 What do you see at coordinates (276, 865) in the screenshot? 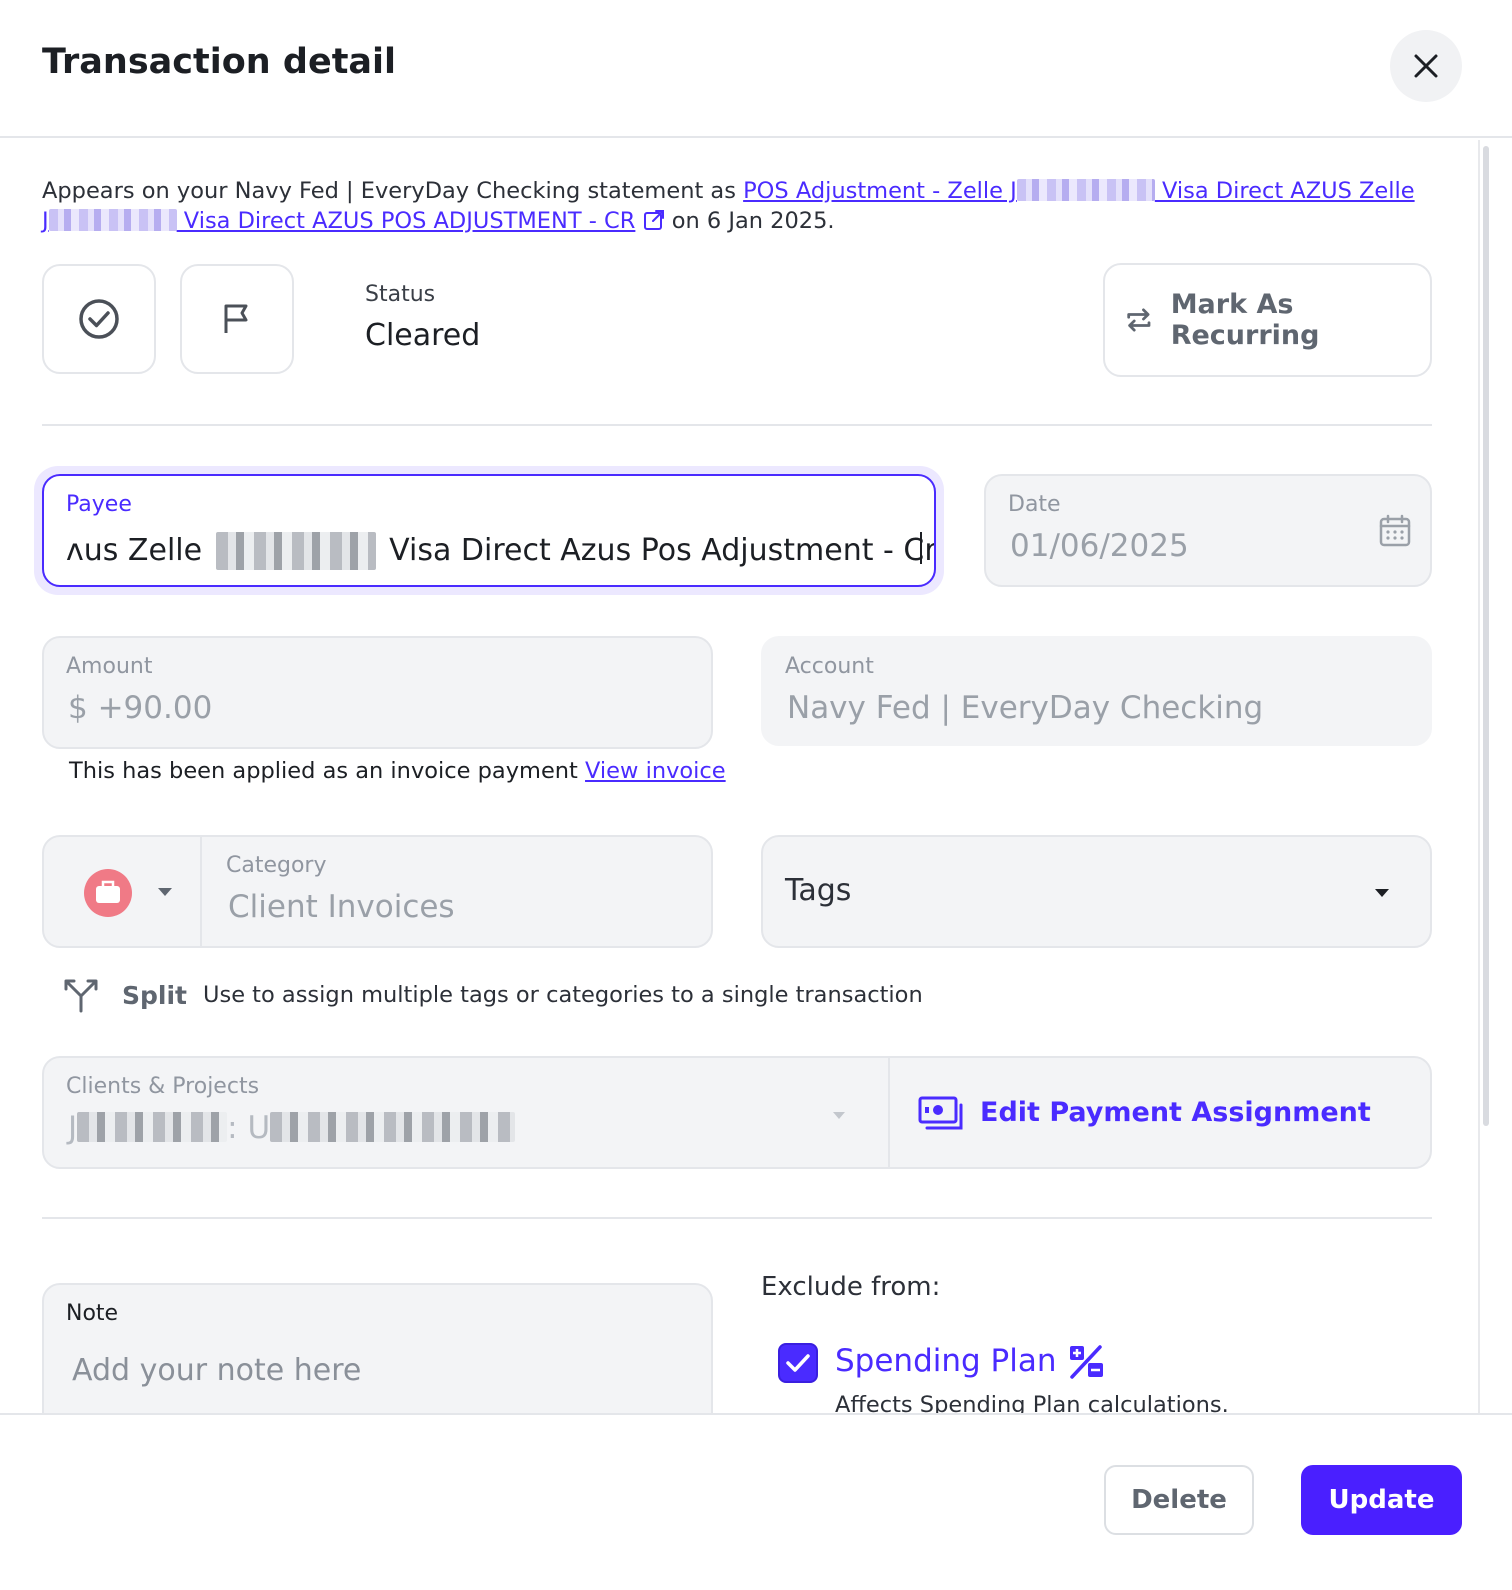
I see `category-label: Category` at bounding box center [276, 865].